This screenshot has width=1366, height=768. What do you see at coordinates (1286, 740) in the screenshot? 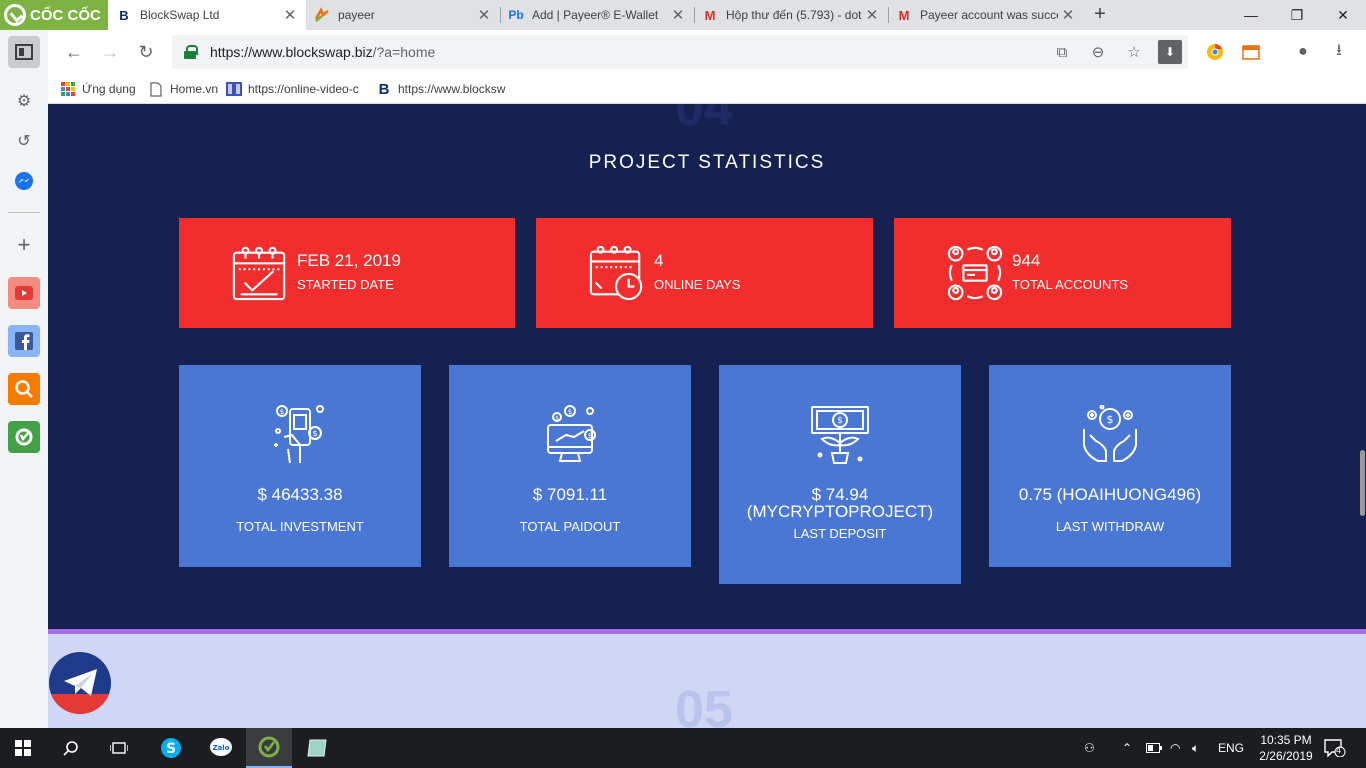
I see `clock-time: 10:35 PM` at bounding box center [1286, 740].